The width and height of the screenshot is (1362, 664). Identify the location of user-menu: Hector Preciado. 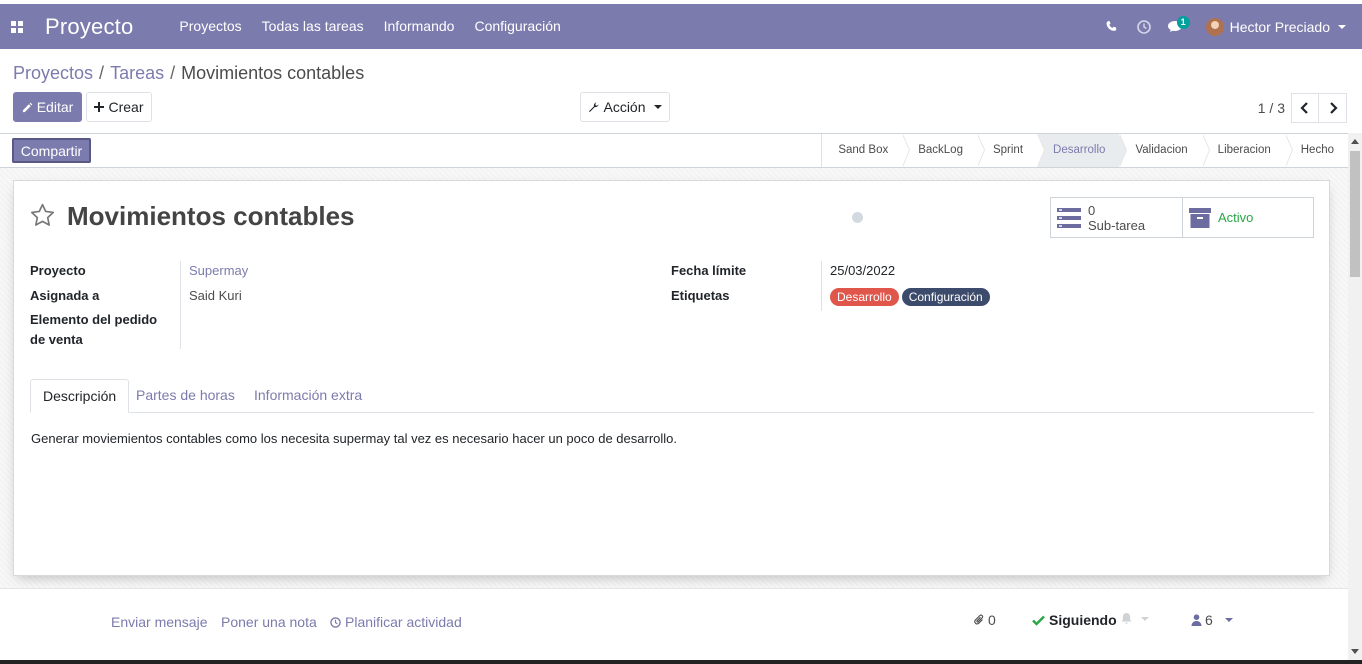
(1275, 26).